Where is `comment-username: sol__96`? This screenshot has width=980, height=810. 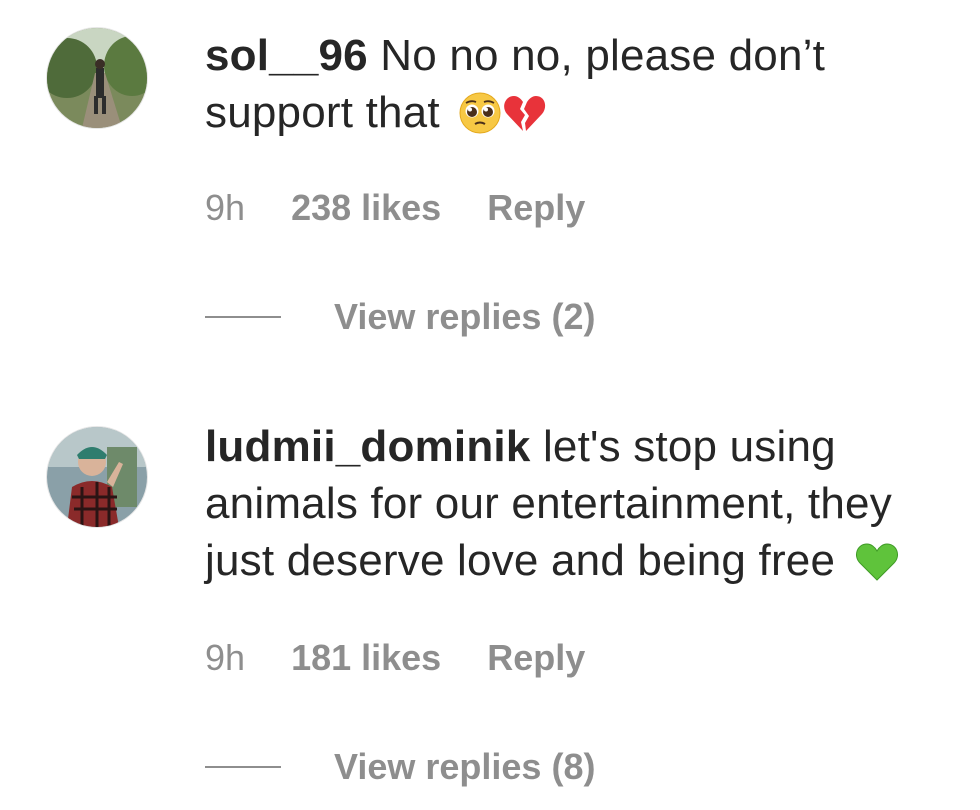
comment-username: sol__96 is located at coordinates (286, 55).